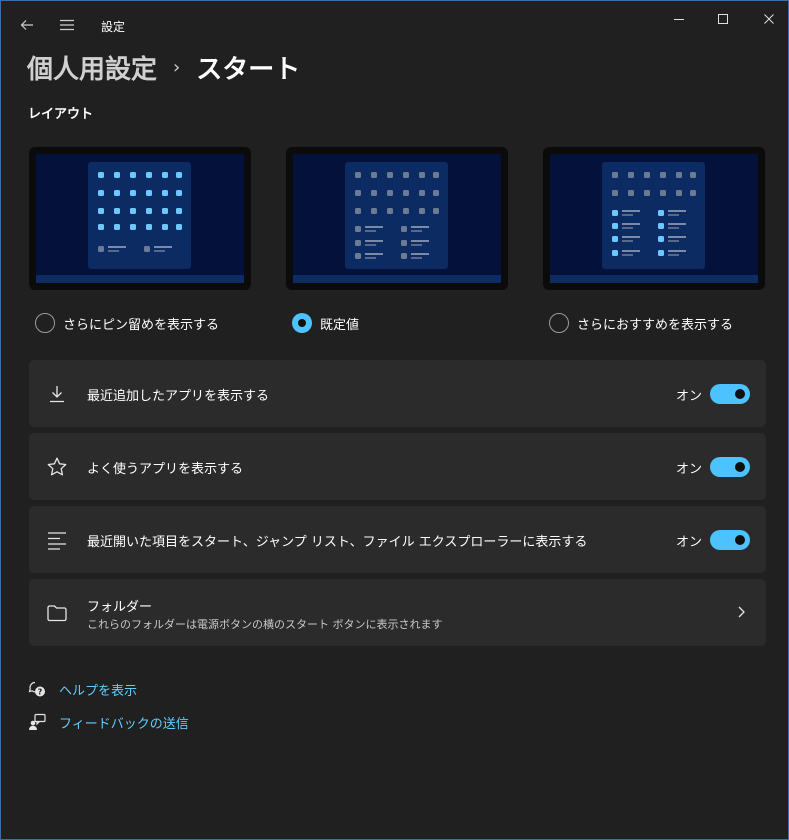 This screenshot has height=840, width=789. What do you see at coordinates (723, 19) in the screenshot?
I see `maximize-icon` at bounding box center [723, 19].